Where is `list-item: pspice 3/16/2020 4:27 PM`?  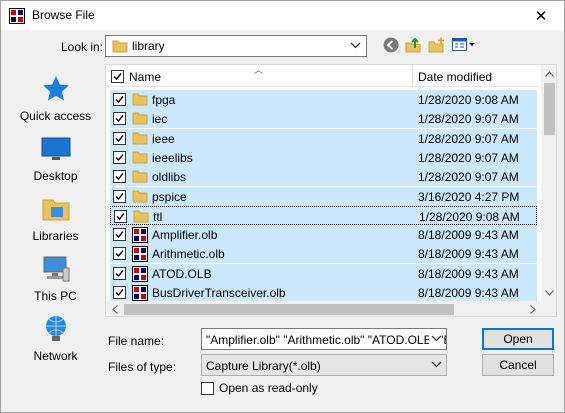
list-item: pspice 3/16/2020 4:27 PM is located at coordinates (323, 196).